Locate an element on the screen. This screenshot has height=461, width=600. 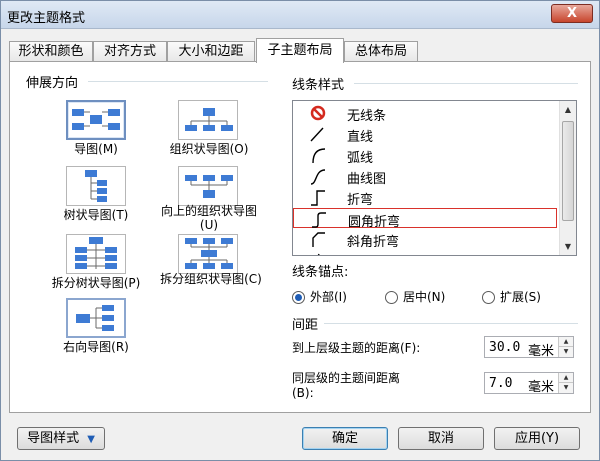
bevel-elbow-line-icon is located at coordinates (318, 239).